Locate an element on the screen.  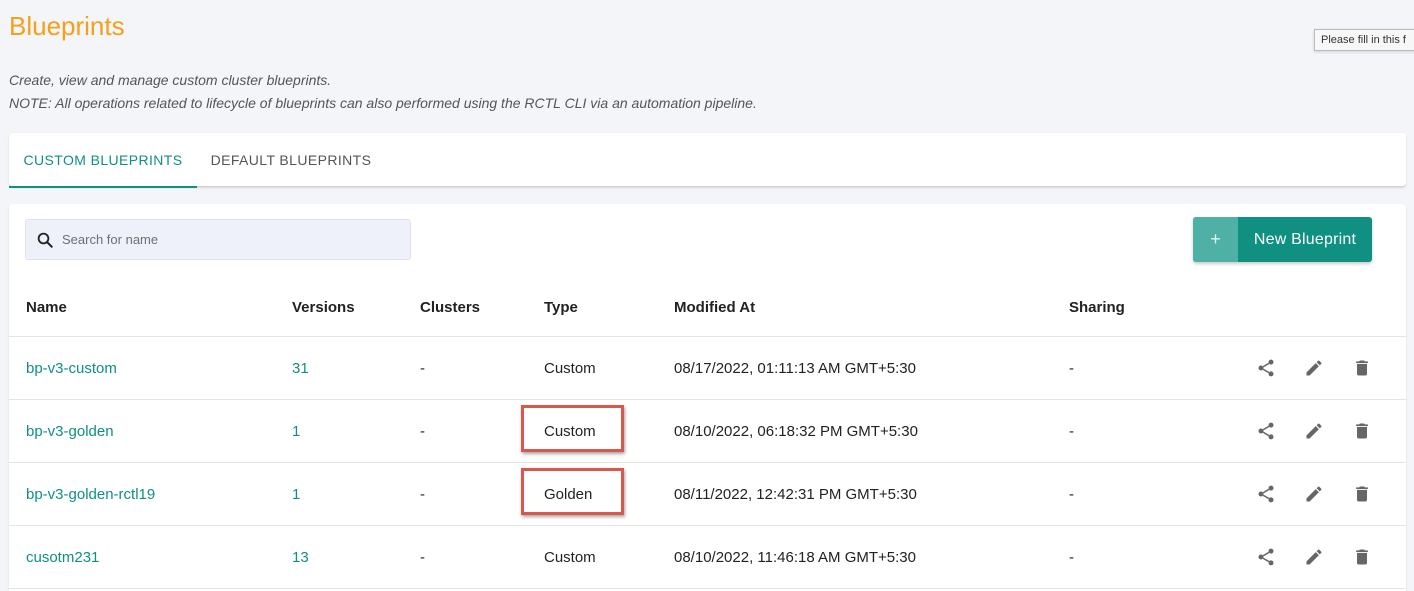
modified-at-value: 08/10/2022, 11:46:18 AM GMT+5:30 is located at coordinates (795, 557).